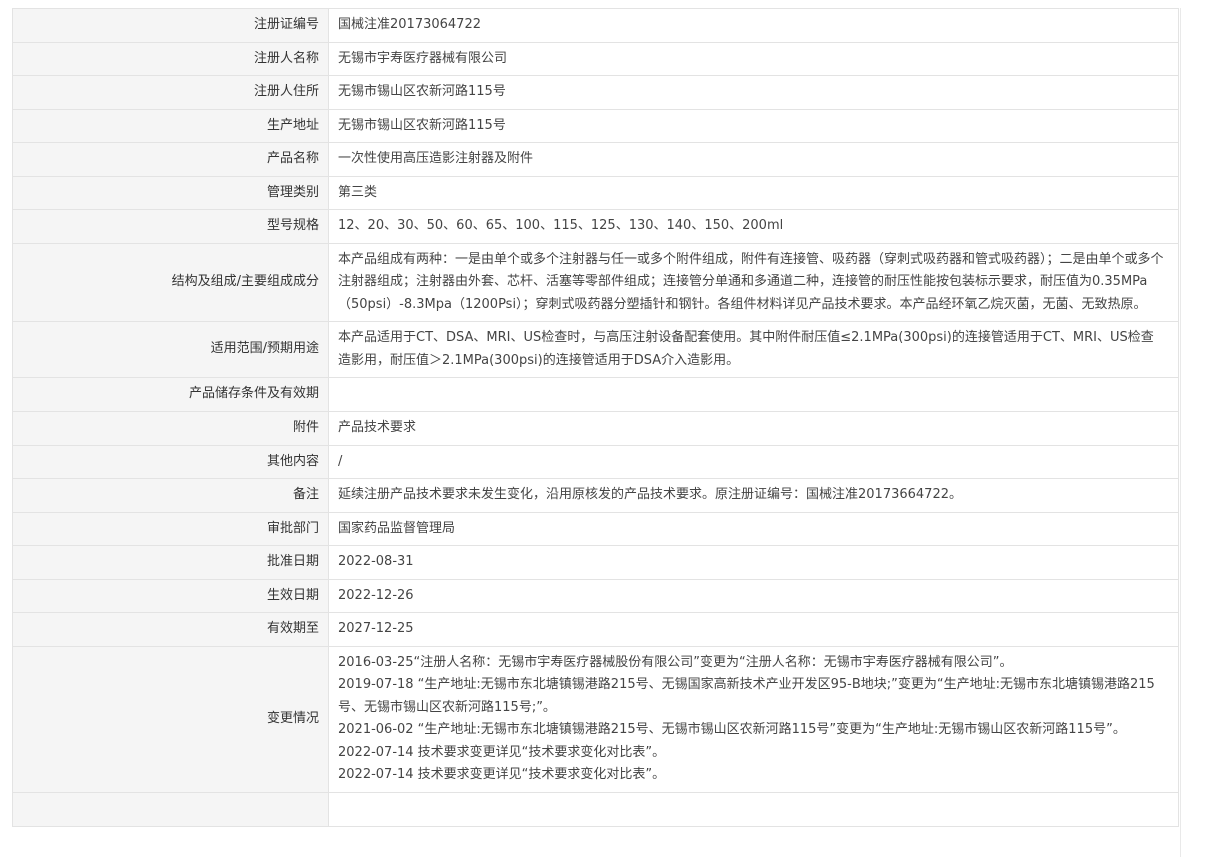 This screenshot has width=1217, height=857. Describe the element at coordinates (170, 92) in the screenshot. I see `field-label: 注册人住所` at that location.